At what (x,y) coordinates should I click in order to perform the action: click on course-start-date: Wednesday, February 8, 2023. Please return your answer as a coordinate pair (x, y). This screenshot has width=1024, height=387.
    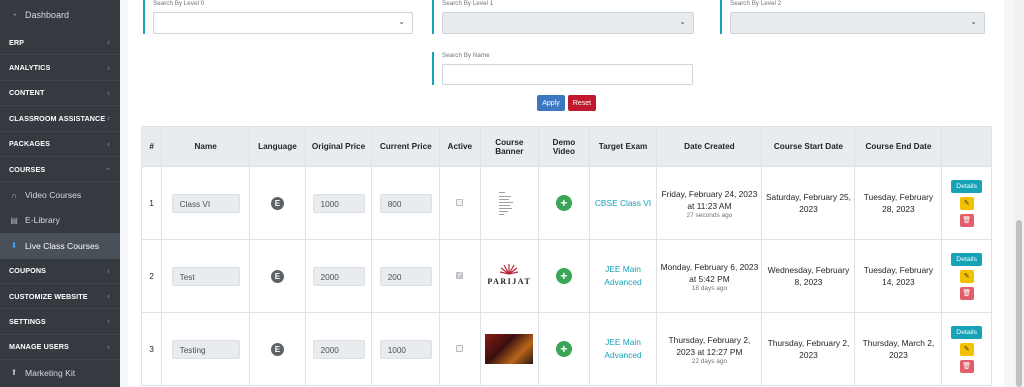
    Looking at the image, I should click on (808, 276).